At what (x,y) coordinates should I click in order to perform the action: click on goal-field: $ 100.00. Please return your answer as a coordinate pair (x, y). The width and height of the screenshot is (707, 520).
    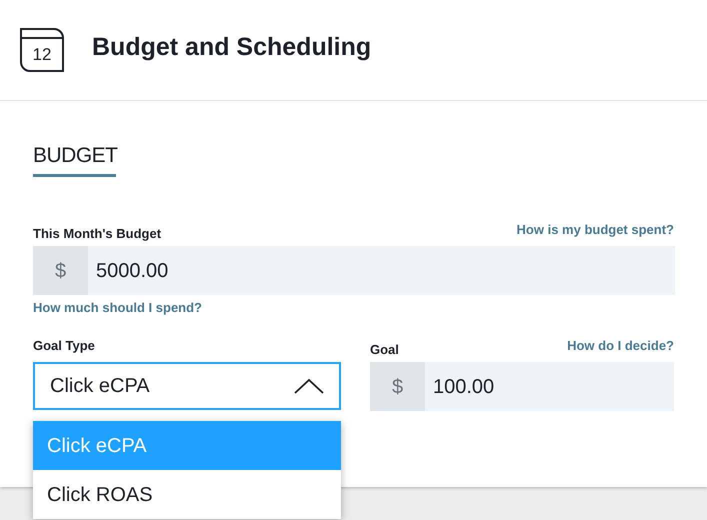
    Looking at the image, I should click on (522, 386).